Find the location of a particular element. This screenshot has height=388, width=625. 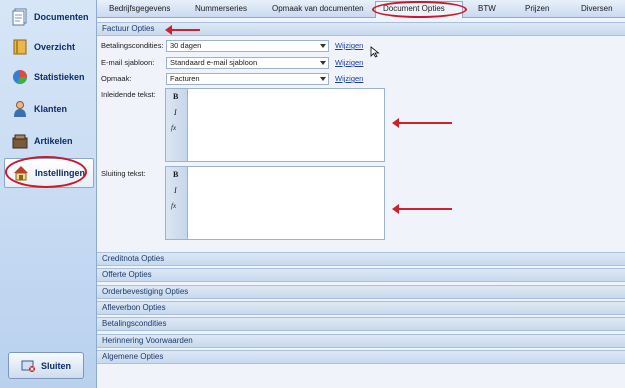

inleidende-label: Inleidende tekst: is located at coordinates (128, 94).